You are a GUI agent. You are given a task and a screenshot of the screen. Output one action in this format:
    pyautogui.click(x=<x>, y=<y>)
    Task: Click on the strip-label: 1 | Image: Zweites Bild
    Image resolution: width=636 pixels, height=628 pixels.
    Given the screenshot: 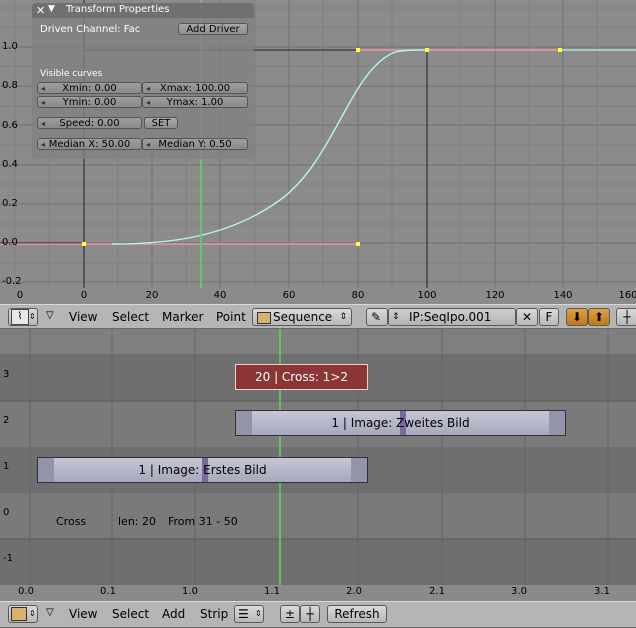 What is the action you would take?
    pyautogui.click(x=400, y=423)
    